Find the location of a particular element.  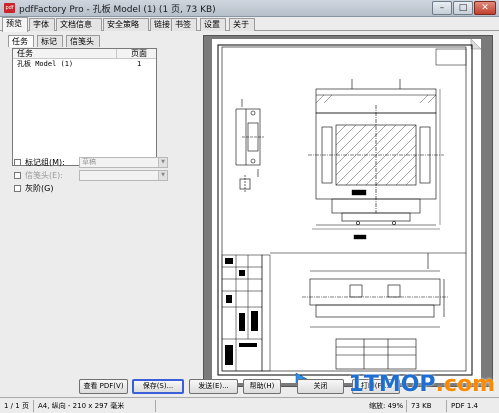

sub-tab-bar: 任务 标记 信笺头 is located at coordinates (83, 41).